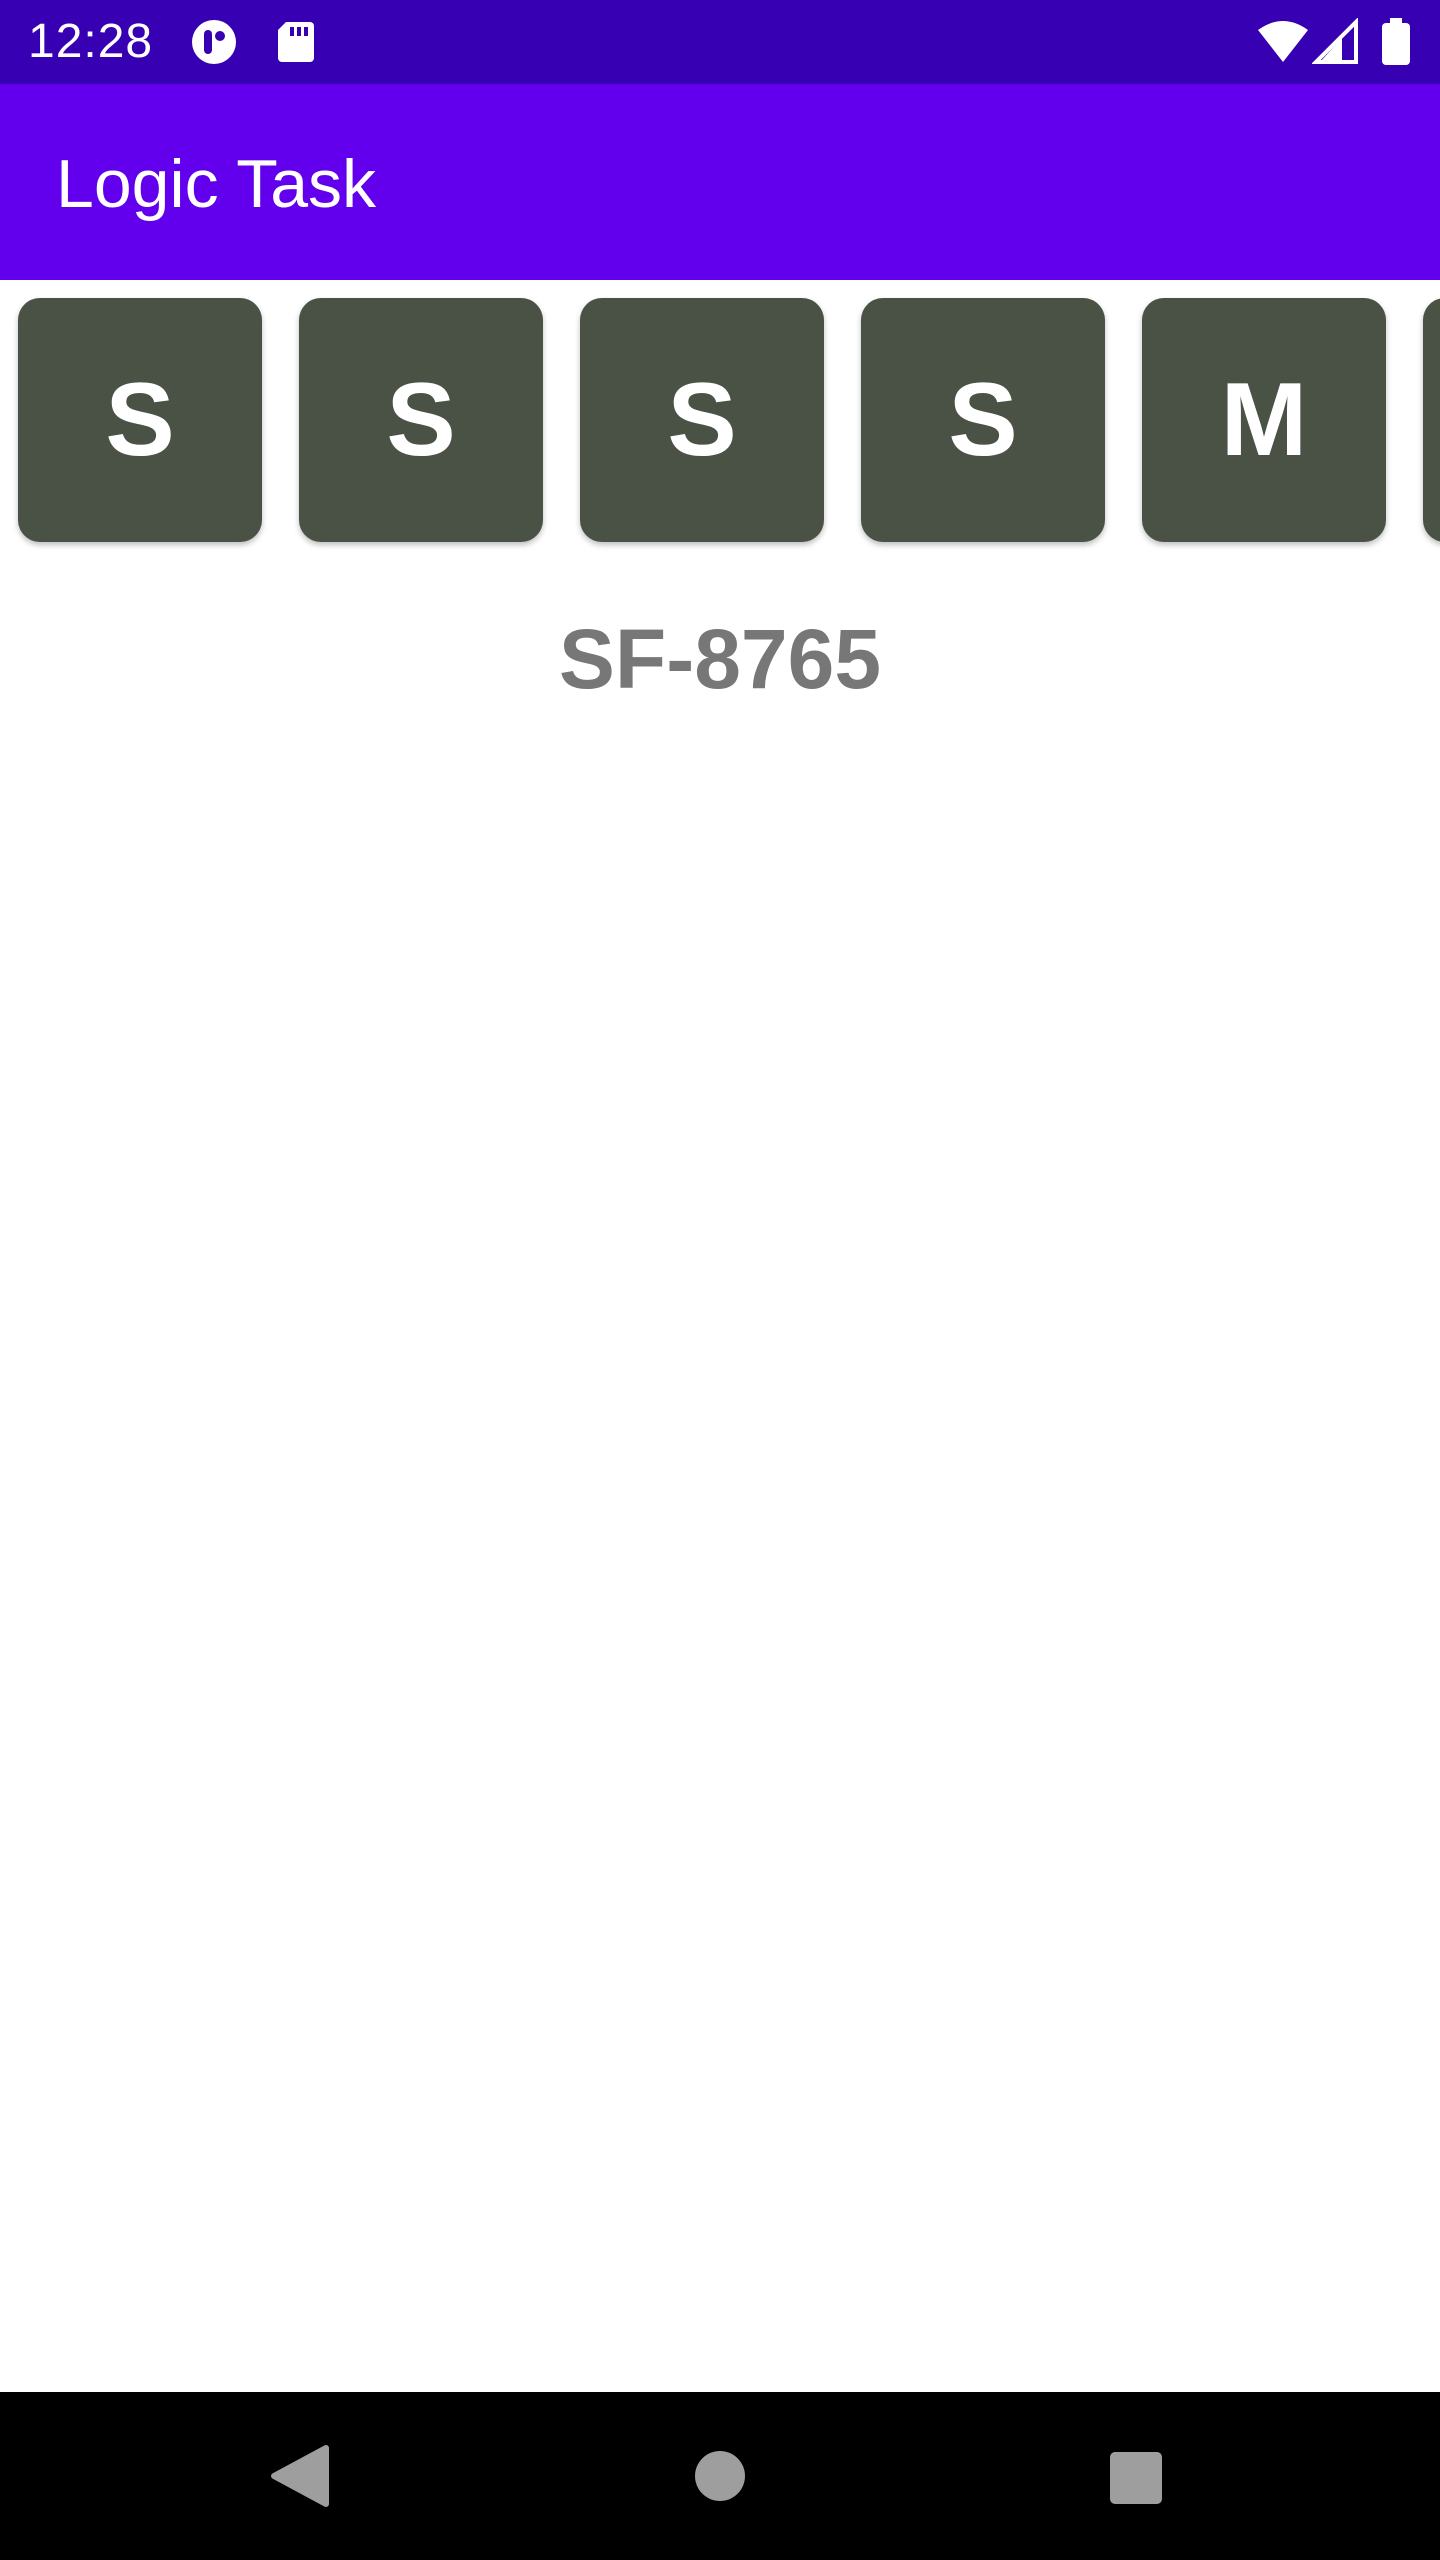 The height and width of the screenshot is (2560, 1440). I want to click on letter-tile-row: S S S S M, so click(720, 425).